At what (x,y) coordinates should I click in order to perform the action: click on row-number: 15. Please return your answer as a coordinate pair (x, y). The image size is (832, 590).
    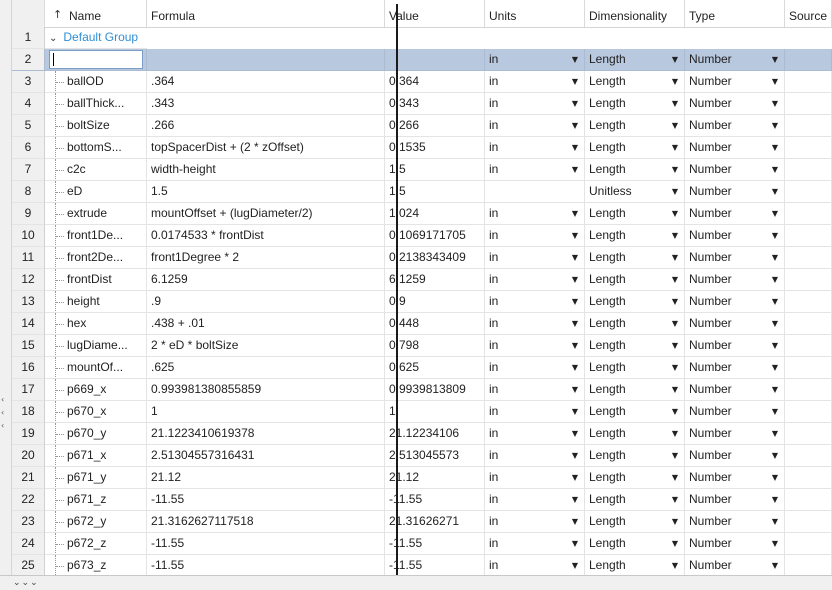
    Looking at the image, I should click on (28, 346).